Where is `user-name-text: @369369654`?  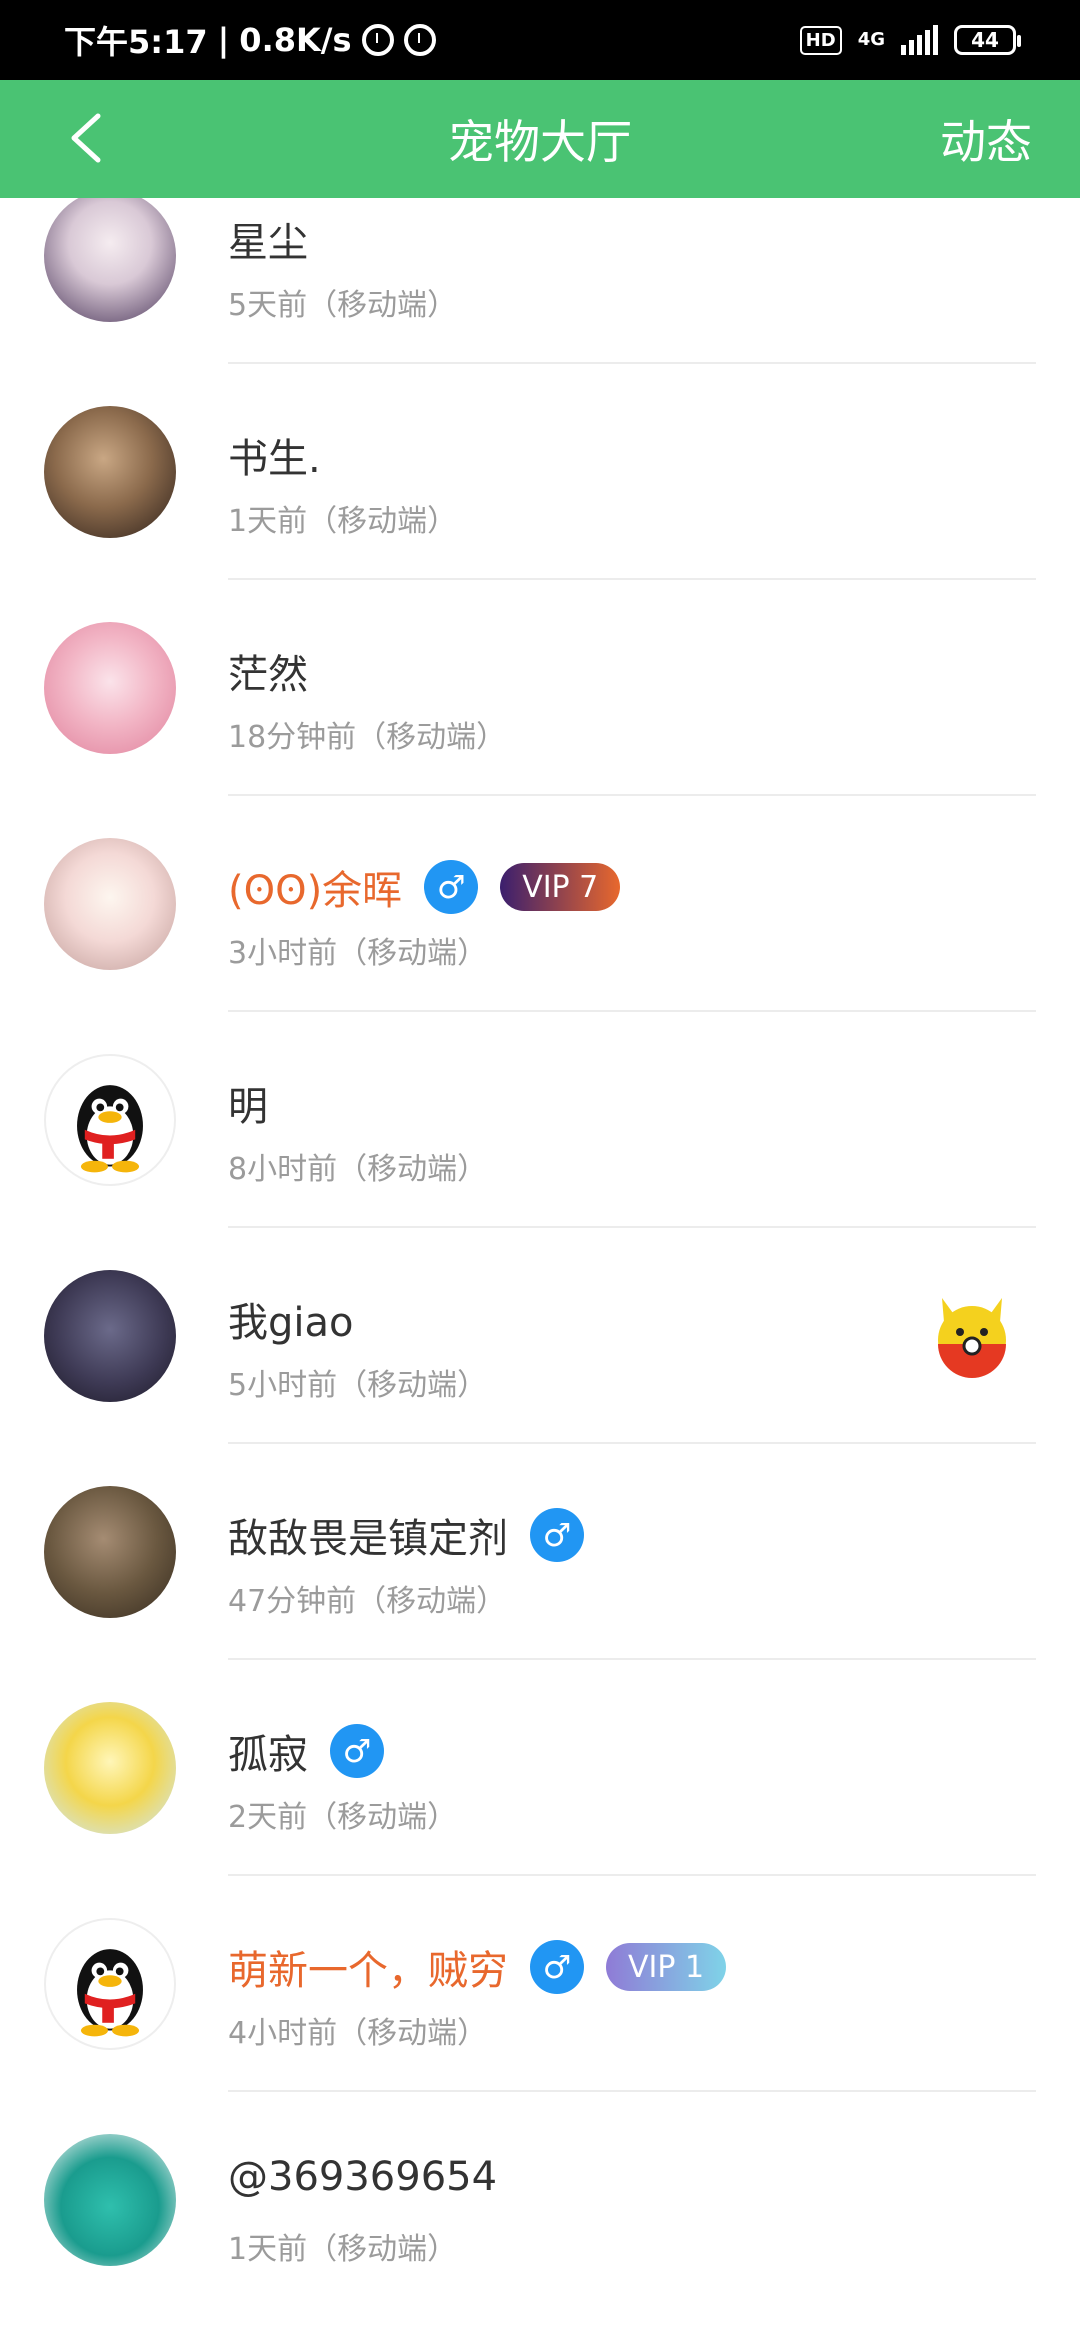
user-name-text: @369369654 is located at coordinates (363, 2177).